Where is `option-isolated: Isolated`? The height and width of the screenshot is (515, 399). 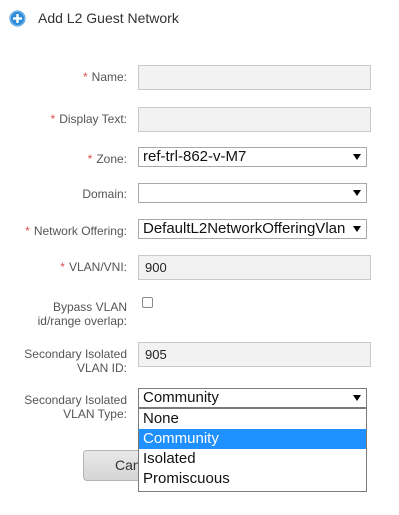 option-isolated: Isolated is located at coordinates (252, 459).